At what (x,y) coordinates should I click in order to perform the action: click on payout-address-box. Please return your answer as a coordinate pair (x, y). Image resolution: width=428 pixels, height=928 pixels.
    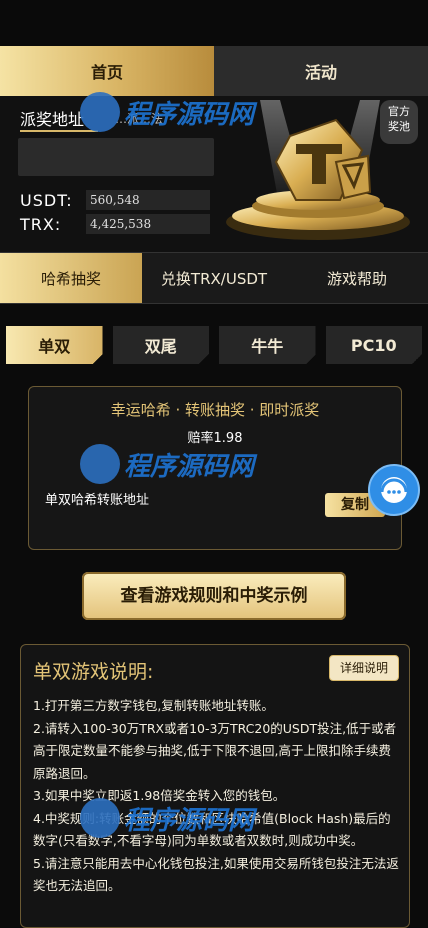
    Looking at the image, I should click on (116, 157).